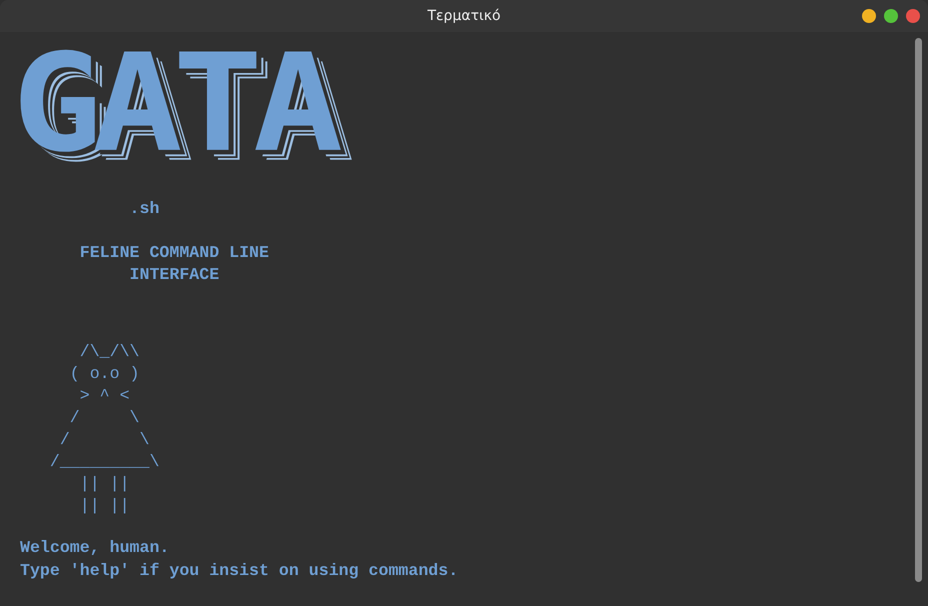 The image size is (928, 606). What do you see at coordinates (173, 253) in the screenshot?
I see `tagline-text: FELINE COMMAND LINE` at bounding box center [173, 253].